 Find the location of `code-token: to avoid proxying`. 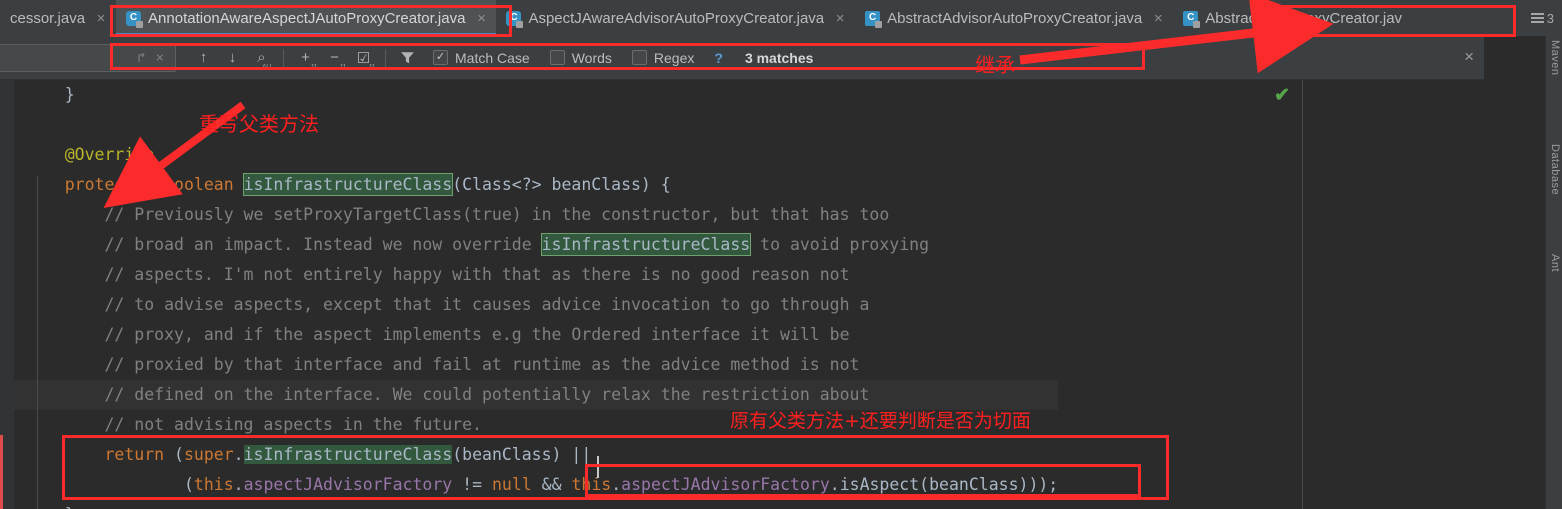

code-token: to avoid proxying is located at coordinates (840, 244).